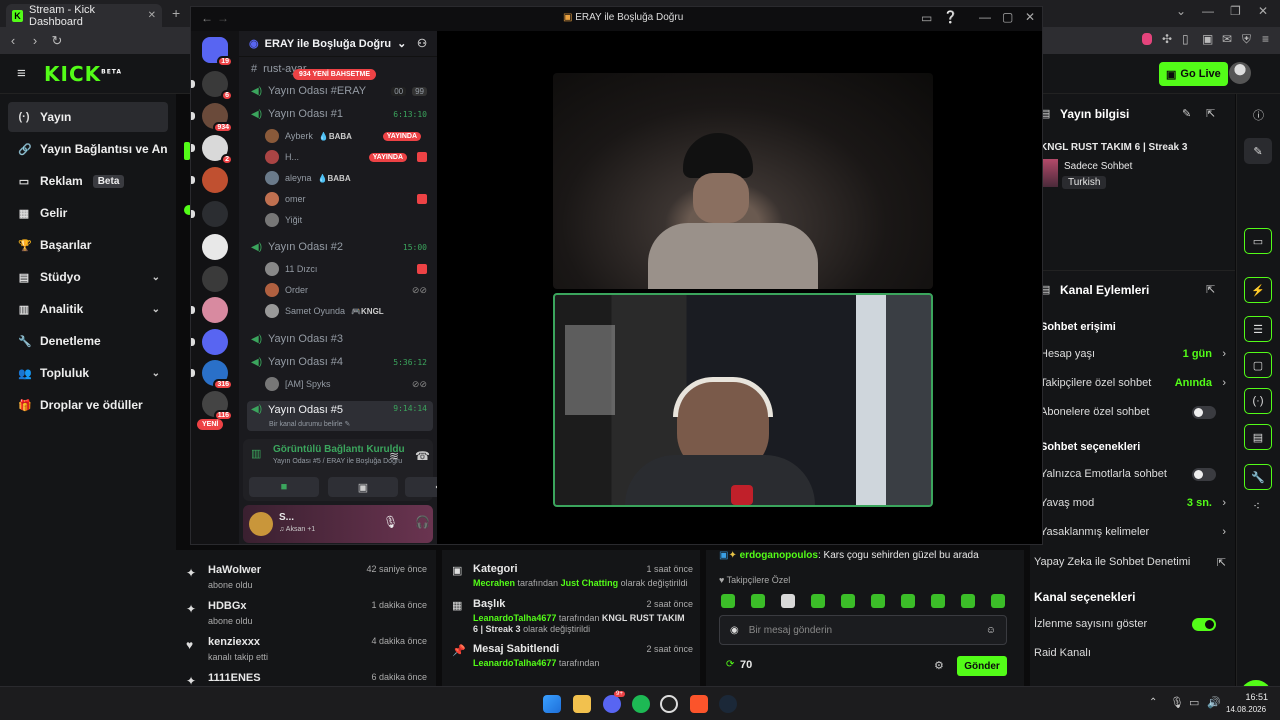  What do you see at coordinates (1185, 39) in the screenshot?
I see `sidebar-toggle-icon: ▯` at bounding box center [1185, 39].